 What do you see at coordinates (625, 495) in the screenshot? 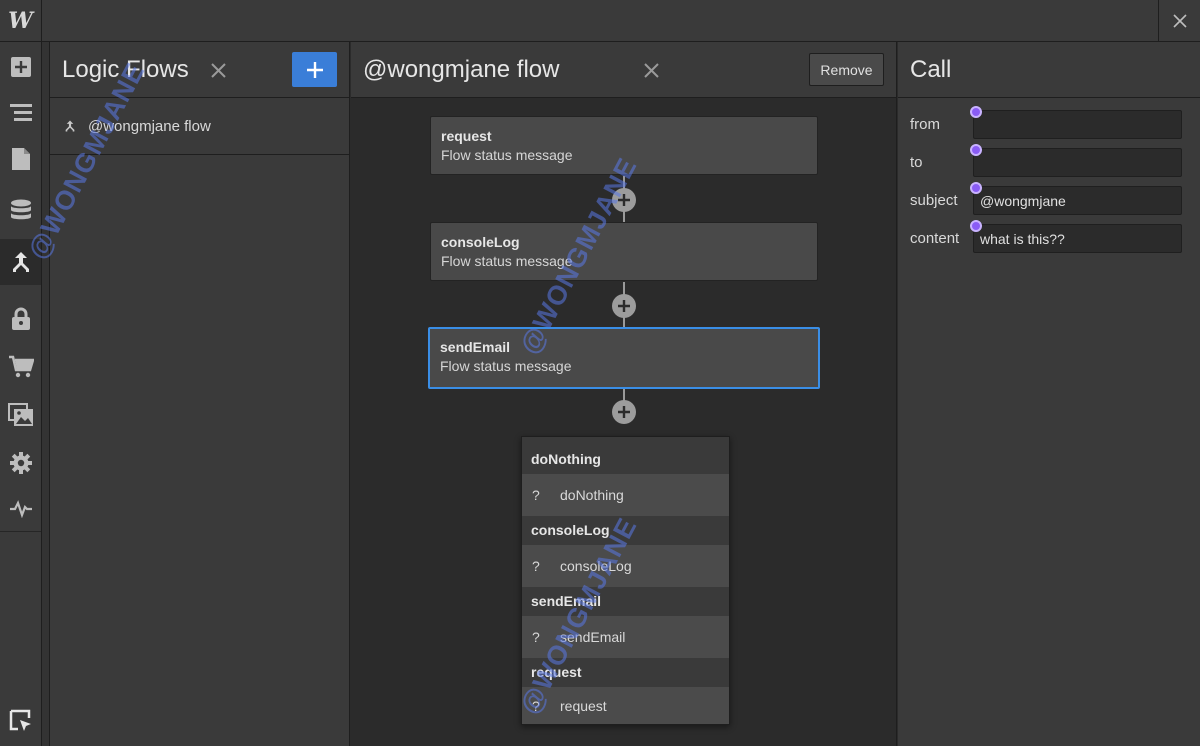
I see `menu-item-donothing: ? doNothing` at bounding box center [625, 495].